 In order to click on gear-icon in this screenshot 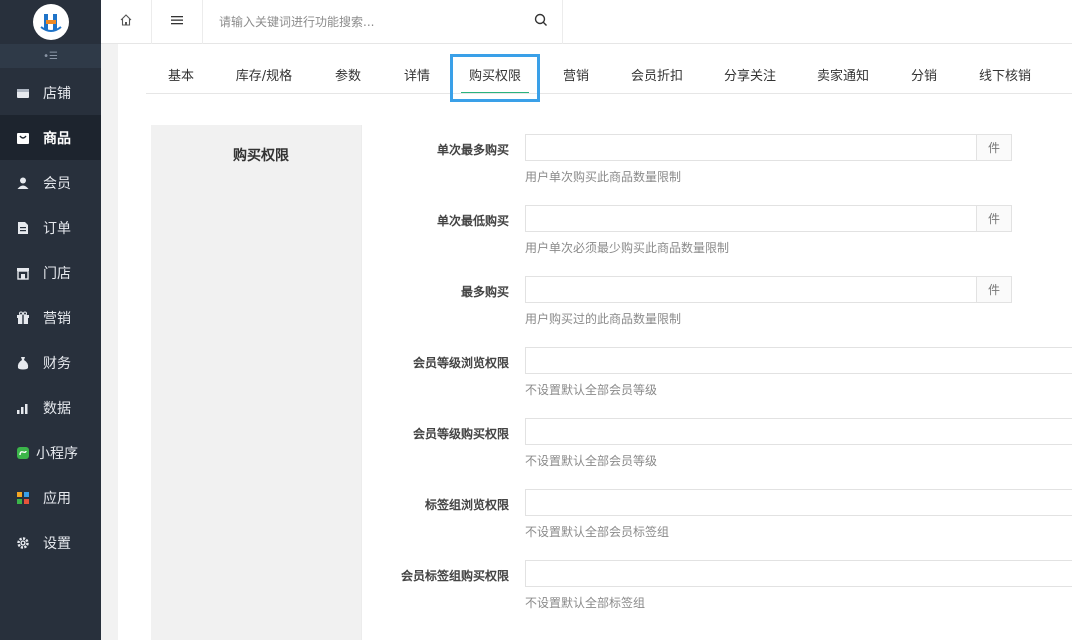, I will do `click(23, 543)`.